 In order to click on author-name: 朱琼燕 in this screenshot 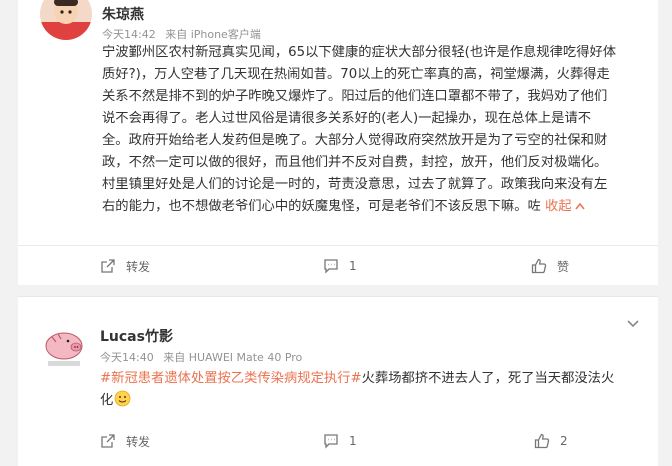, I will do `click(123, 14)`.